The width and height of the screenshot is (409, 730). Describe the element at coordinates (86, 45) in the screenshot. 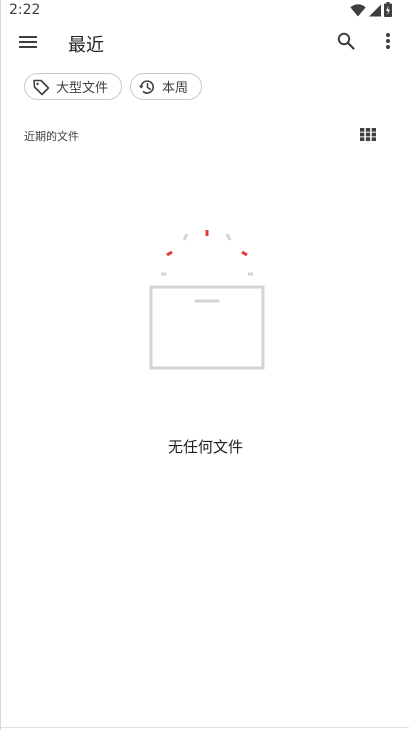

I see `page-title: 最近` at that location.